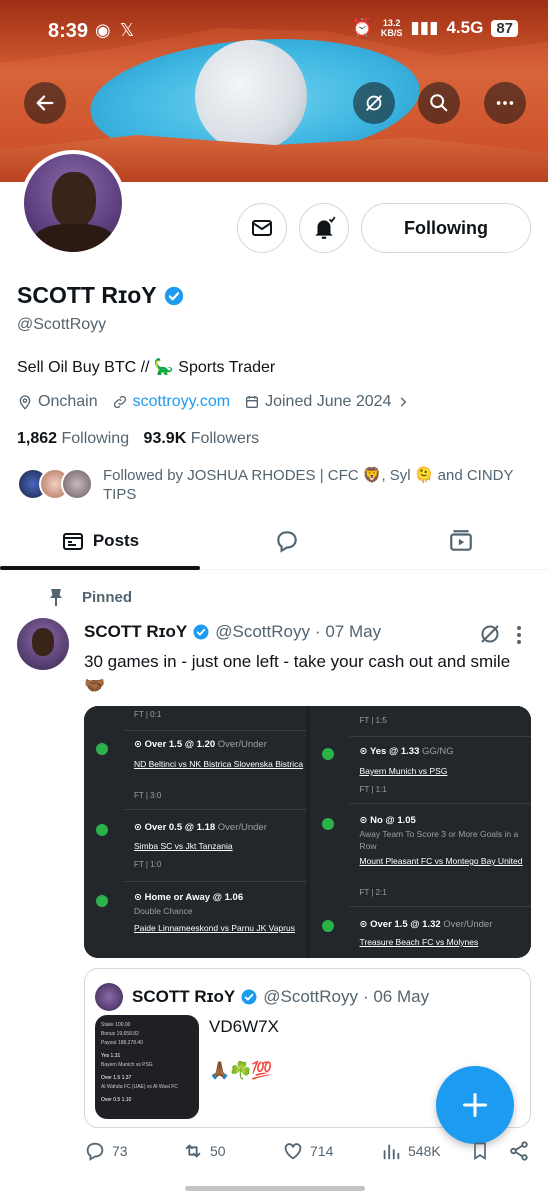 The image size is (548, 1200). What do you see at coordinates (252, 402) in the screenshot?
I see `calendar-icon` at bounding box center [252, 402].